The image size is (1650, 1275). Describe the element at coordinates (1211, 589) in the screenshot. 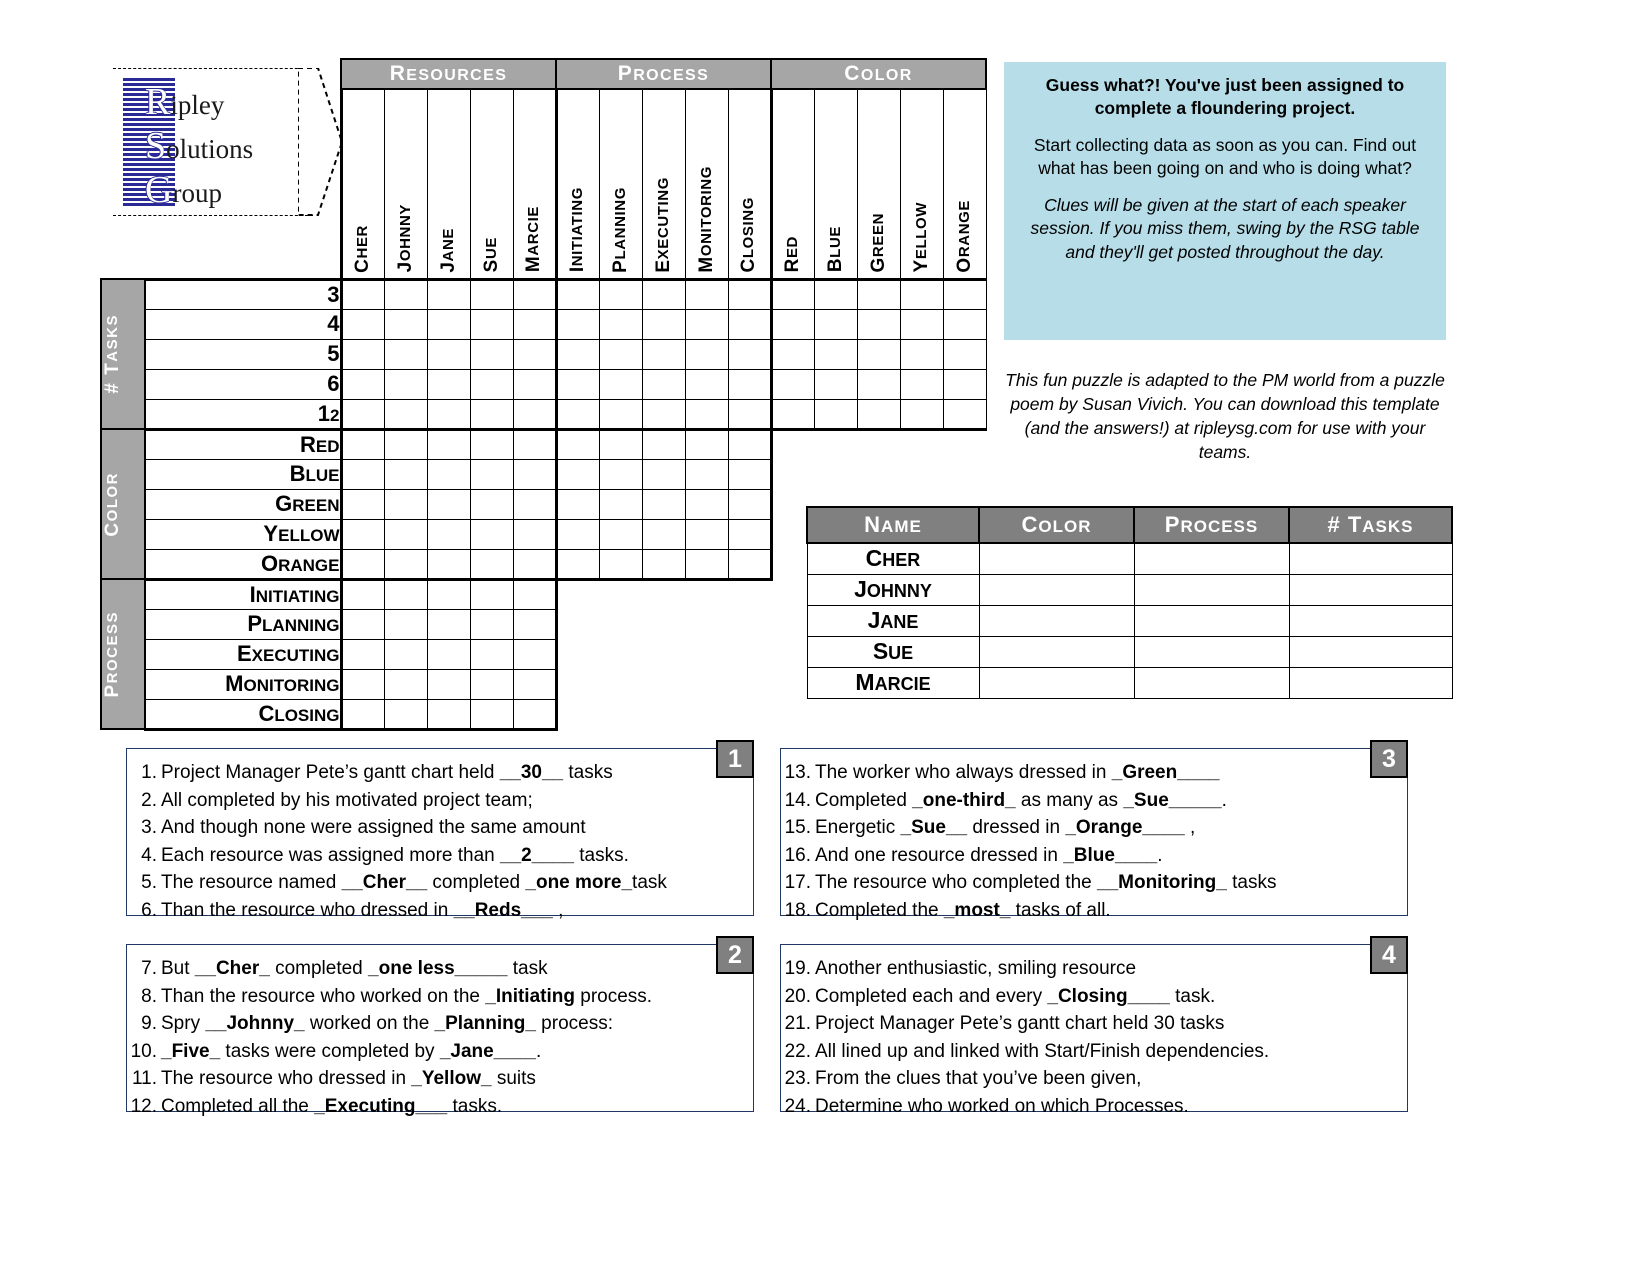

I see `answer-cell-process` at that location.